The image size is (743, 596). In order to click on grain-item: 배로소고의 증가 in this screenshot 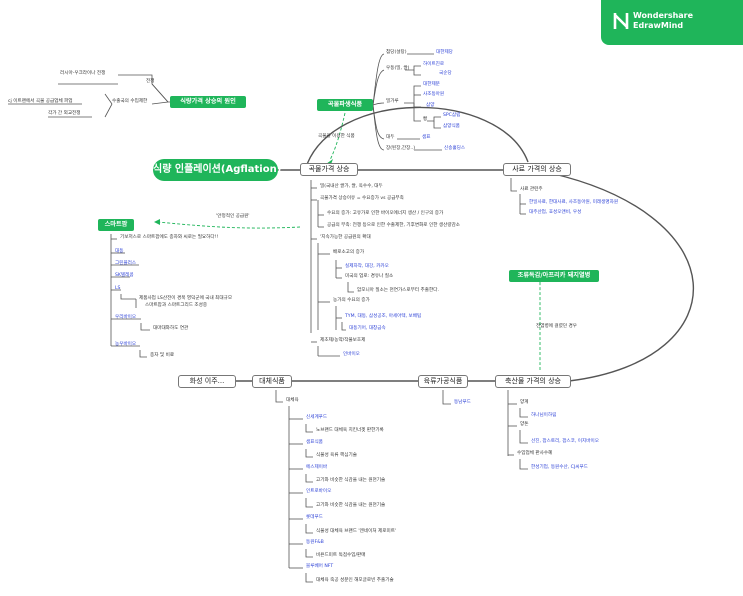, I will do `click(349, 252)`.